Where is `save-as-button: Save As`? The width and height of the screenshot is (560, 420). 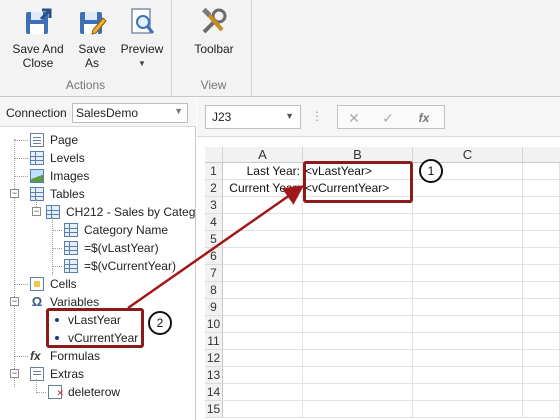
save-as-button: Save As is located at coordinates (92, 37).